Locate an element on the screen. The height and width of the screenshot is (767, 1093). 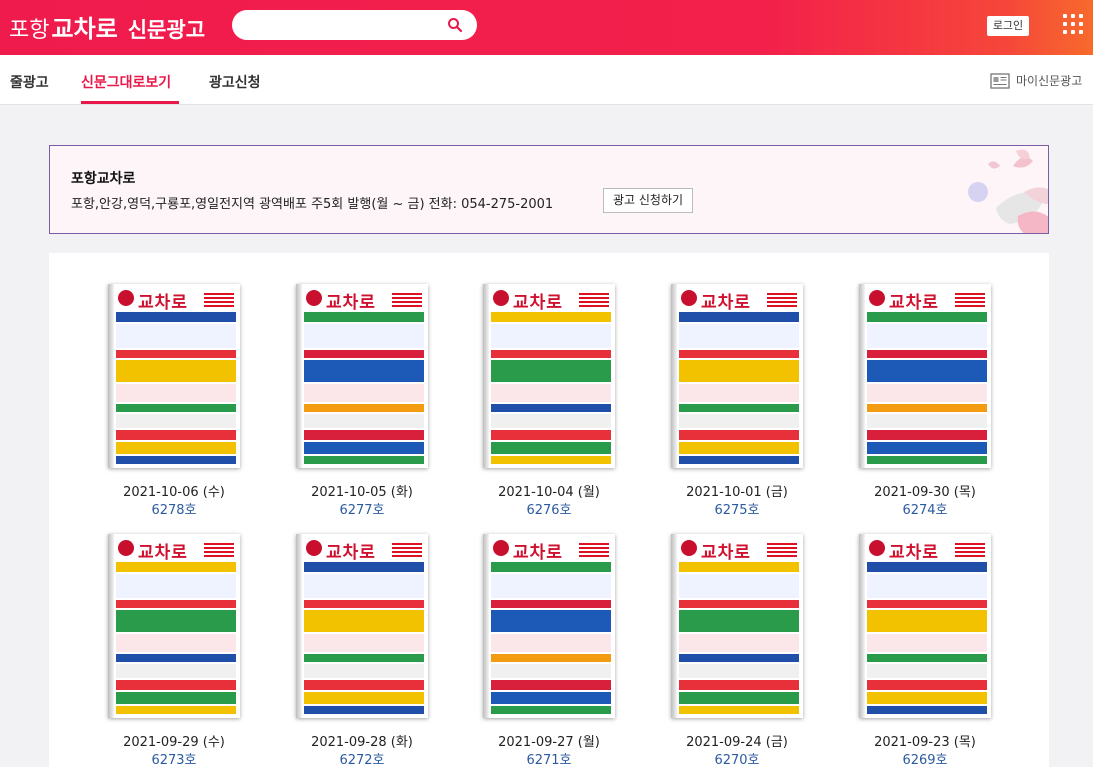
issue-number-link: 6270호 is located at coordinates (737, 758).